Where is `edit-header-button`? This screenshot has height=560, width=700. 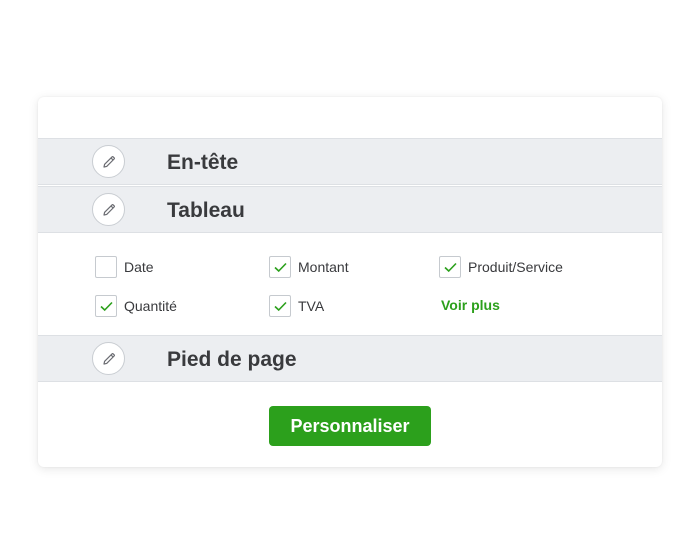
edit-header-button is located at coordinates (108, 161).